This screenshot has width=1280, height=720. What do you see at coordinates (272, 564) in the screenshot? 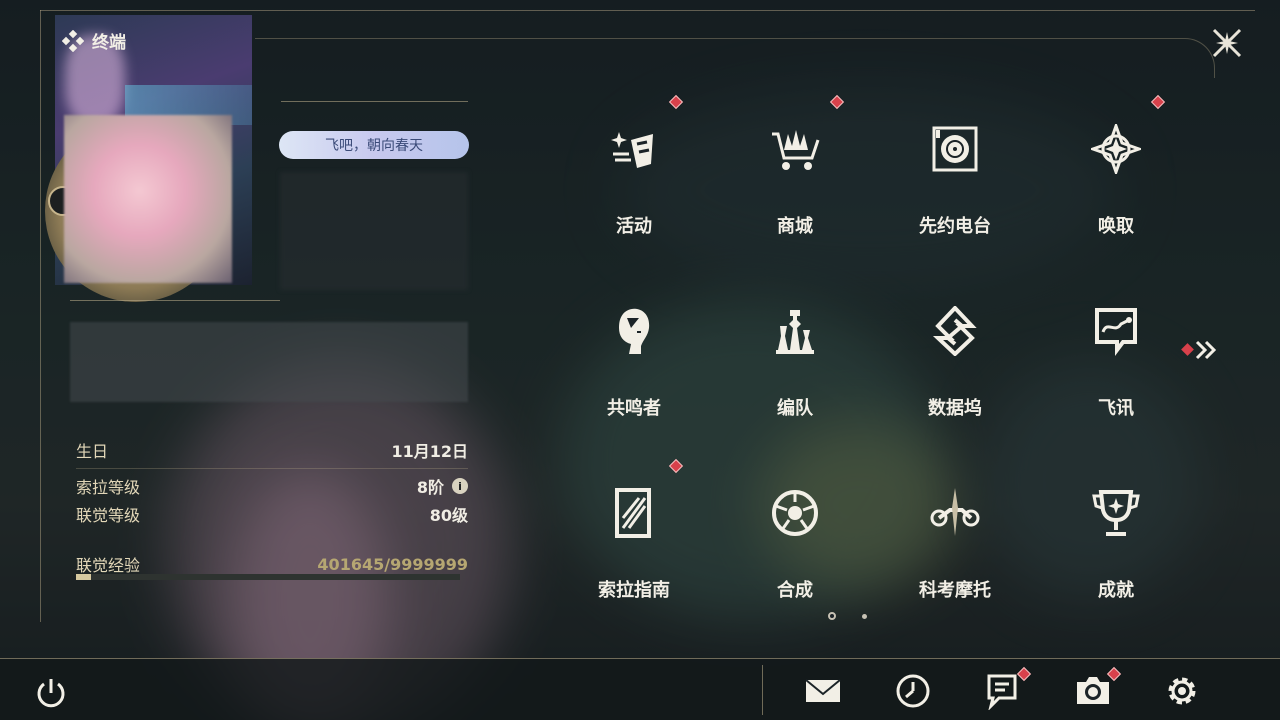
I see `stat-union-exp: 联觉经验 401645/9999999` at bounding box center [272, 564].